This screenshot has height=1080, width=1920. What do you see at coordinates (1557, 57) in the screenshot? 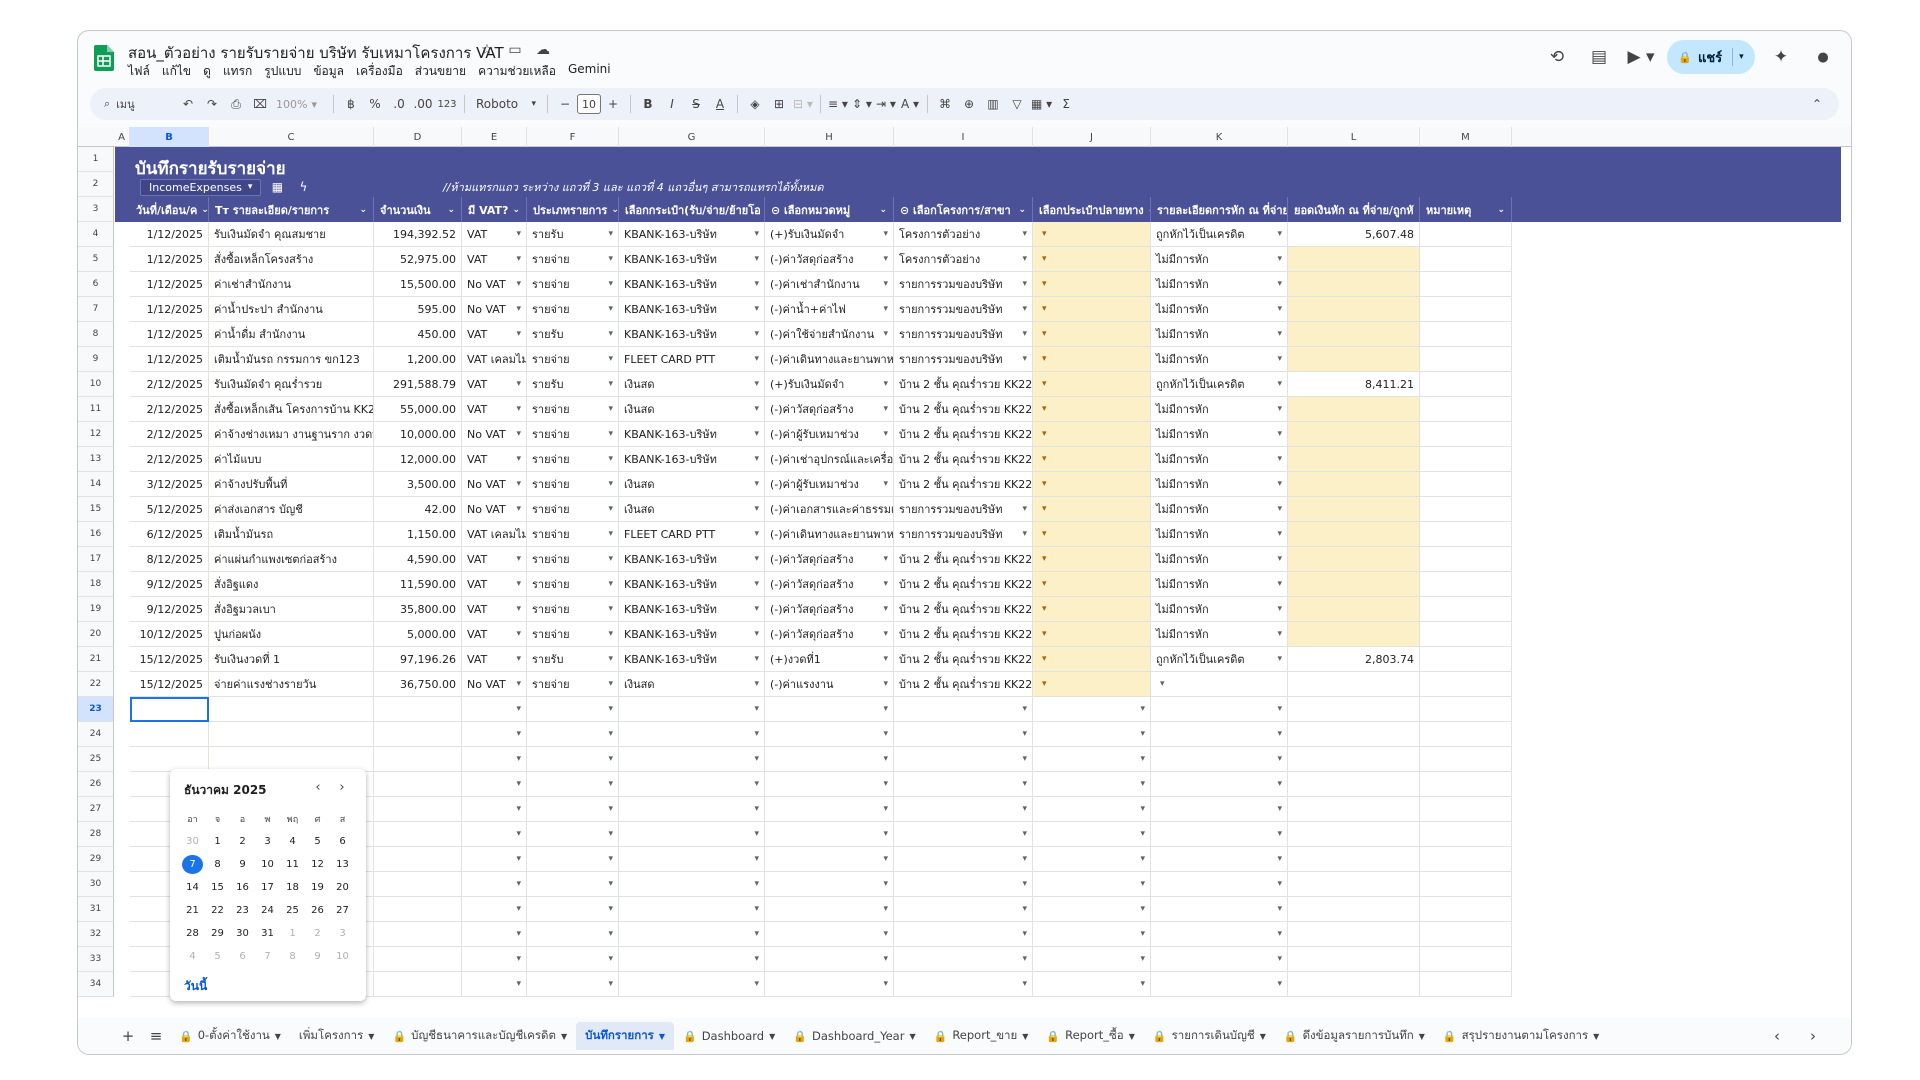
I see `history-icon: ⟲` at bounding box center [1557, 57].